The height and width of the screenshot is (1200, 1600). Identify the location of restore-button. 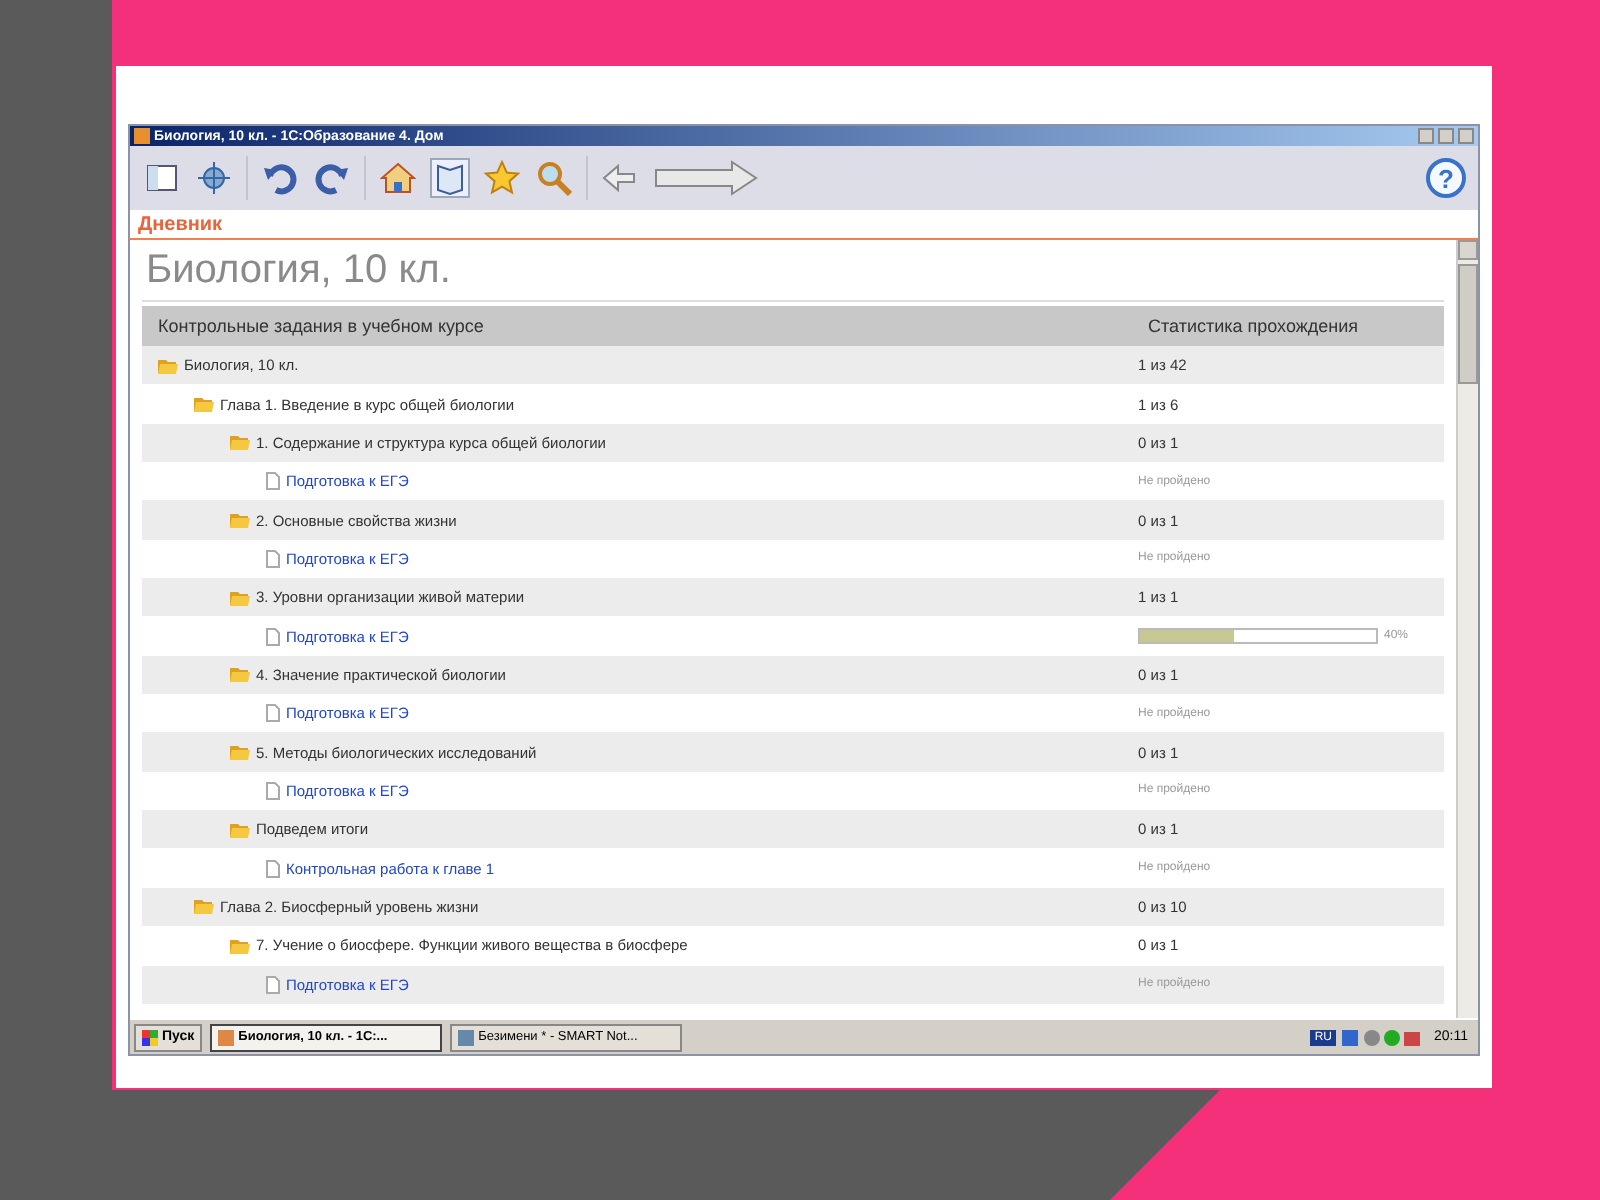
(1446, 136).